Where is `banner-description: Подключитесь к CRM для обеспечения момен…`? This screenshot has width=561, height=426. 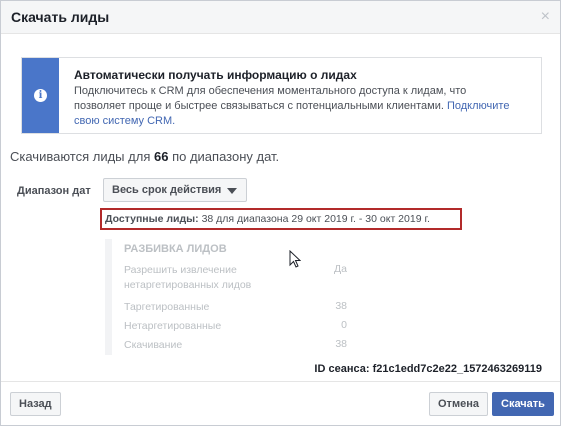
banner-description: Подключитесь к CRM для обеспечения момен… is located at coordinates (270, 98).